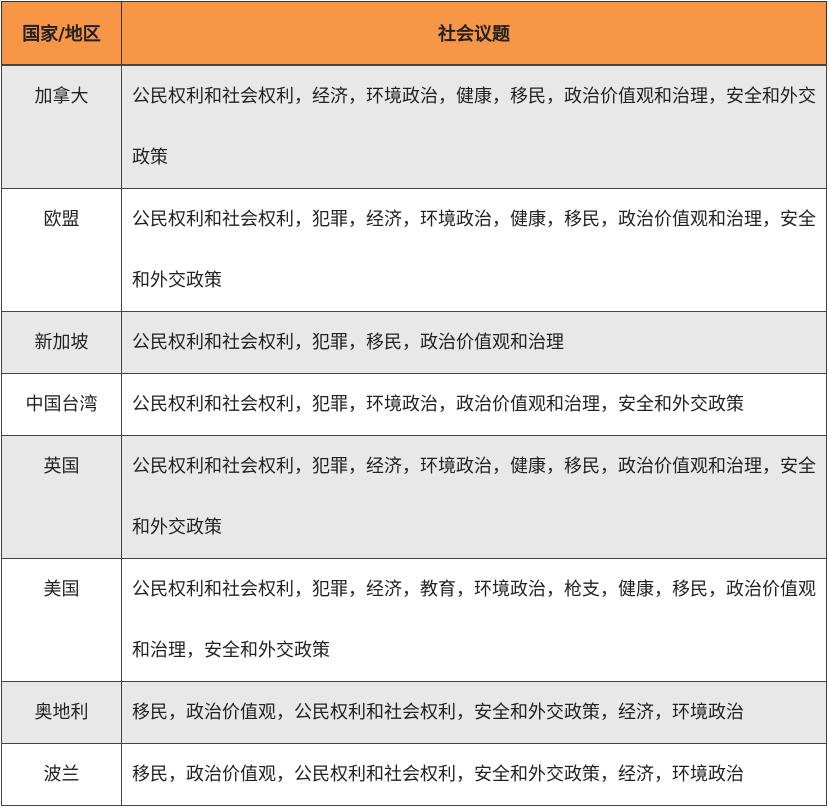  I want to click on country-cell: 奥地利, so click(61, 712).